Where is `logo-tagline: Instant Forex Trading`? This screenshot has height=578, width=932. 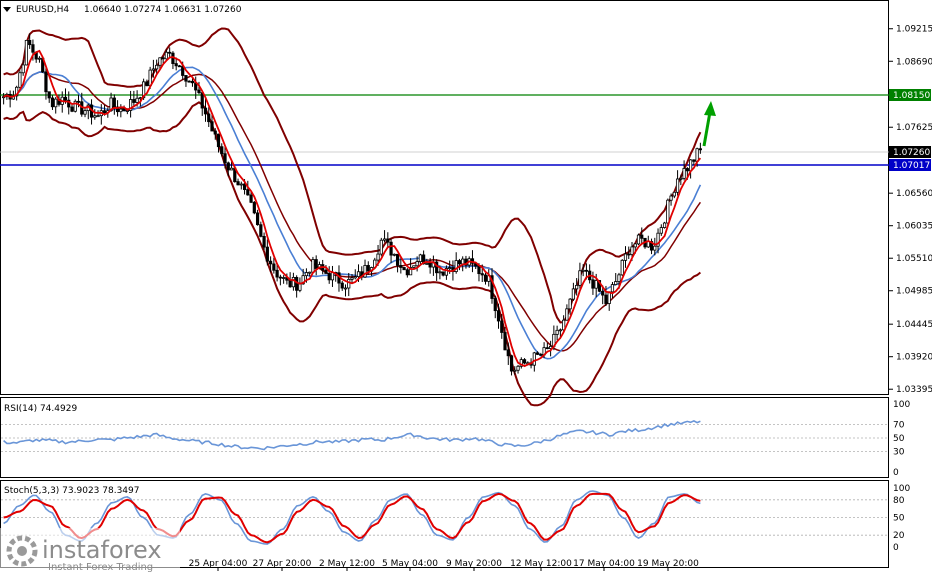 logo-tagline: Instant Forex Trading is located at coordinates (100, 567).